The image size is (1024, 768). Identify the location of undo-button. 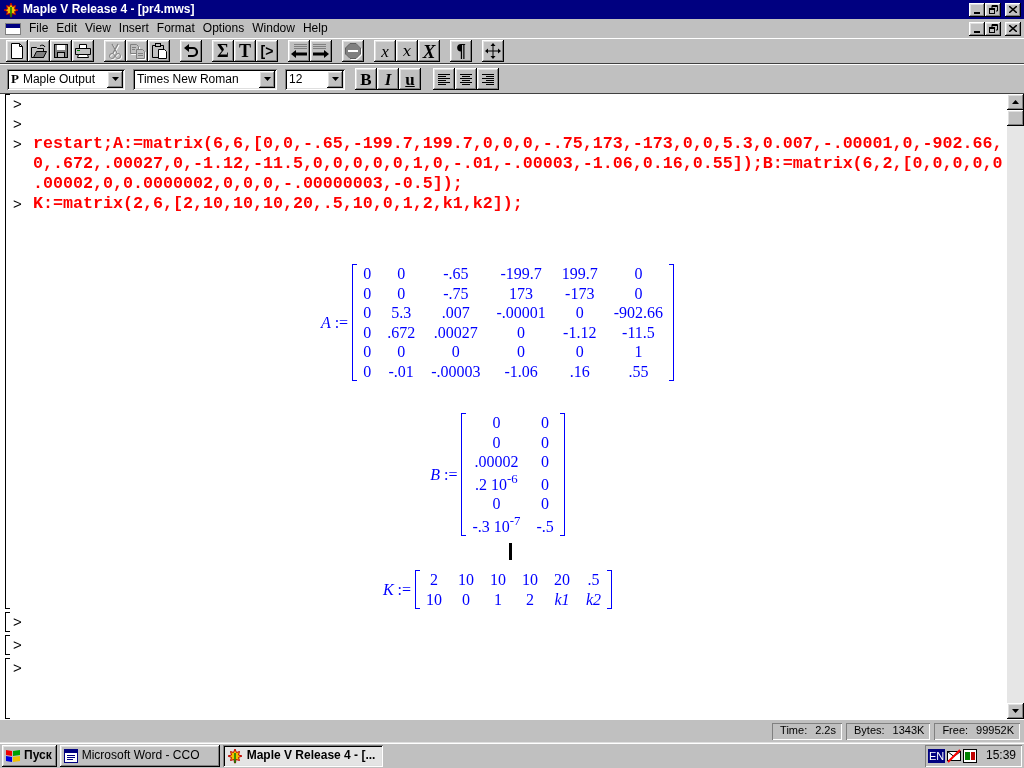
(191, 51).